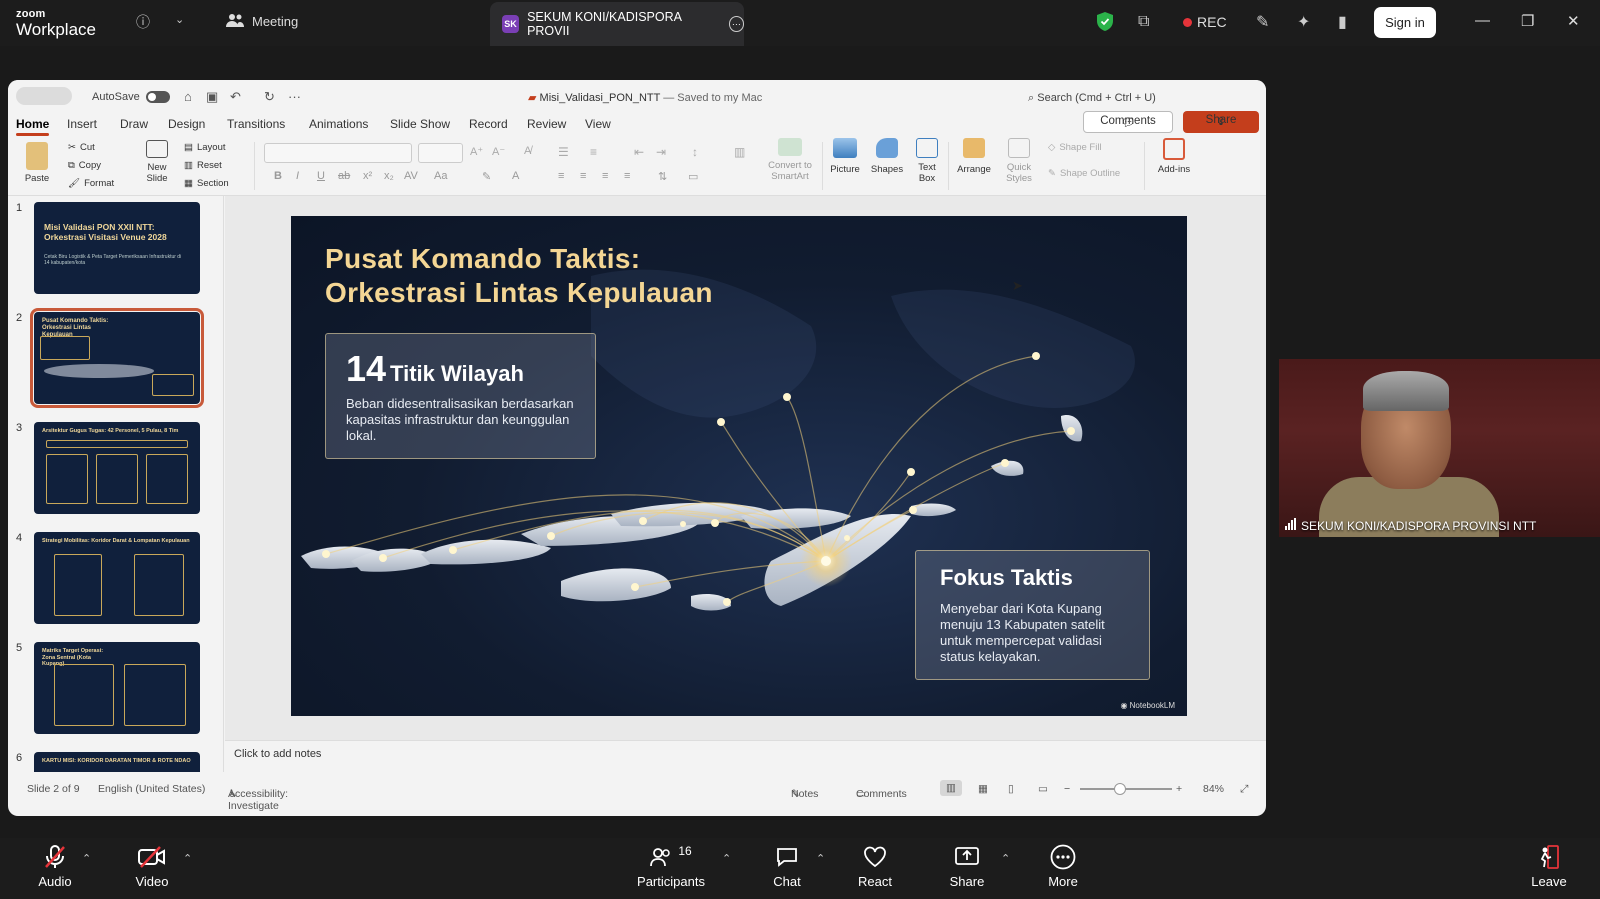 The image size is (1600, 899). What do you see at coordinates (1244, 789) in the screenshot?
I see `fit-slide-icon: ⤢` at bounding box center [1244, 789].